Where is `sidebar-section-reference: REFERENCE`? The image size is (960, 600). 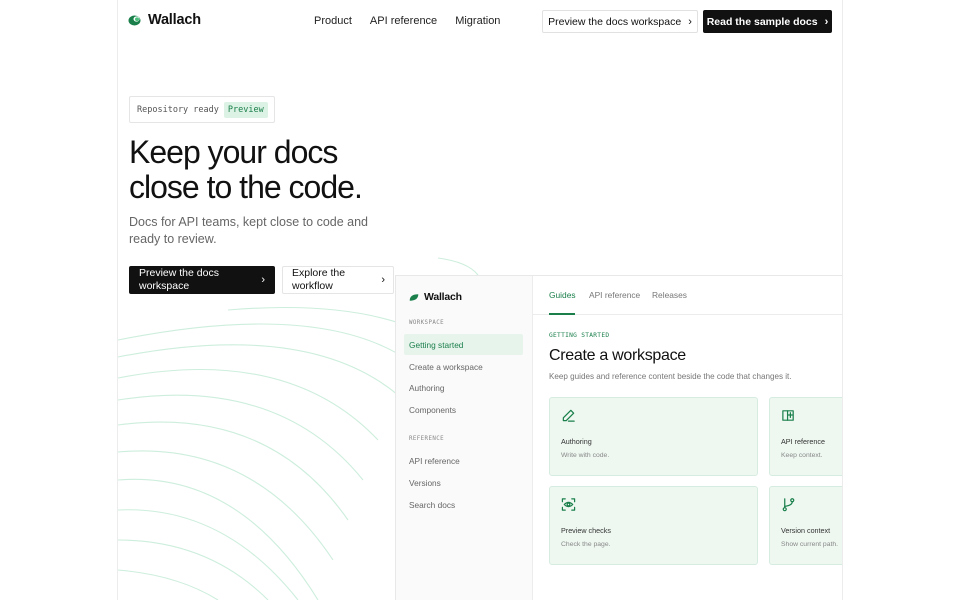 sidebar-section-reference: REFERENCE is located at coordinates (427, 439).